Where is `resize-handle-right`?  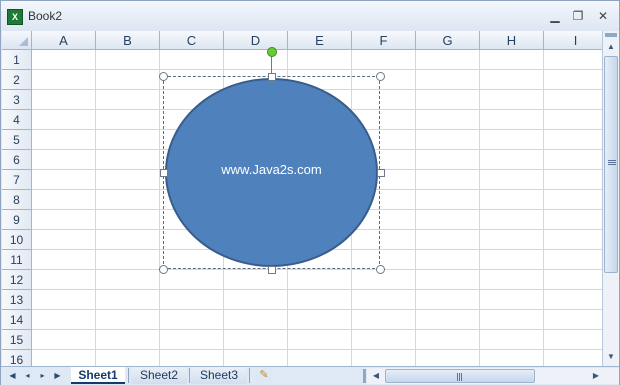 resize-handle-right is located at coordinates (381, 173).